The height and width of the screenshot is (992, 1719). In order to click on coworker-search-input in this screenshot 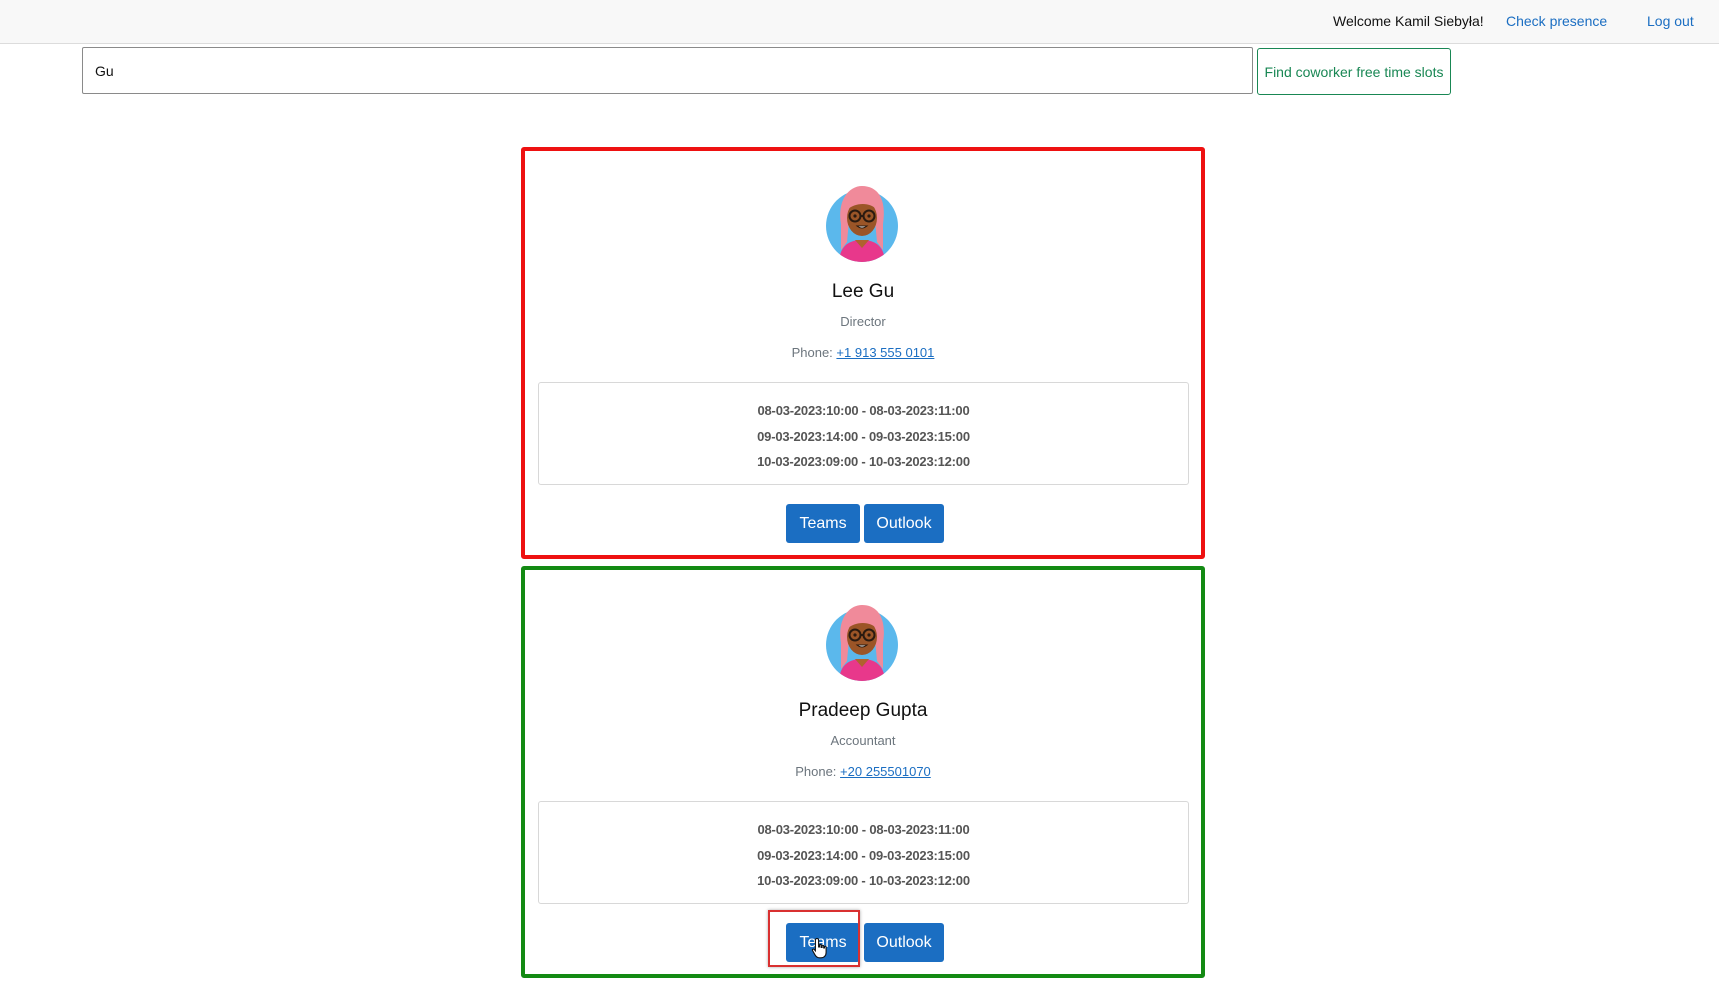, I will do `click(667, 70)`.